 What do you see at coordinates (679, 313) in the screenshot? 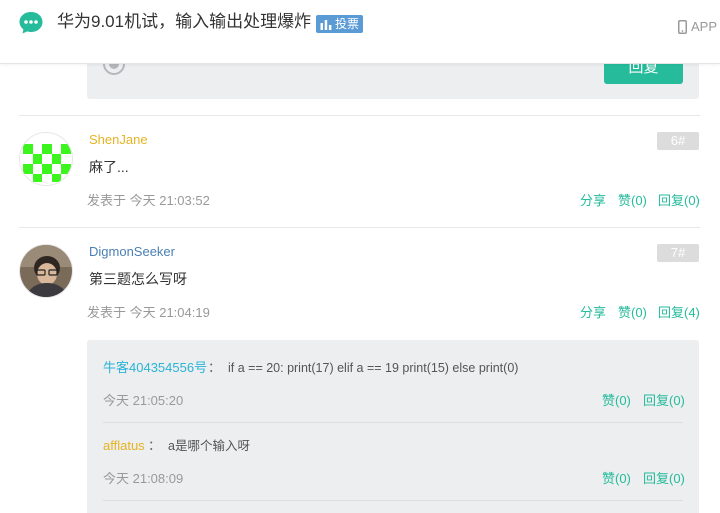
I see `reply-button: 回复(4)` at bounding box center [679, 313].